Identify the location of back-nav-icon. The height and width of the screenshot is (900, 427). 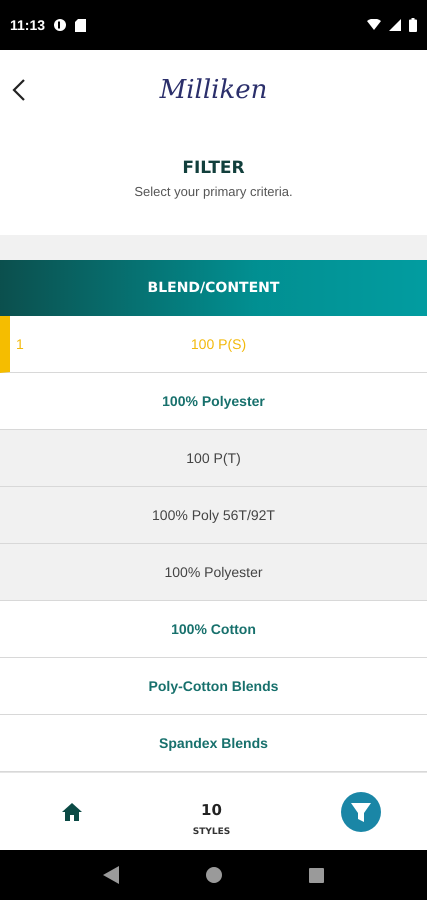
(111, 875).